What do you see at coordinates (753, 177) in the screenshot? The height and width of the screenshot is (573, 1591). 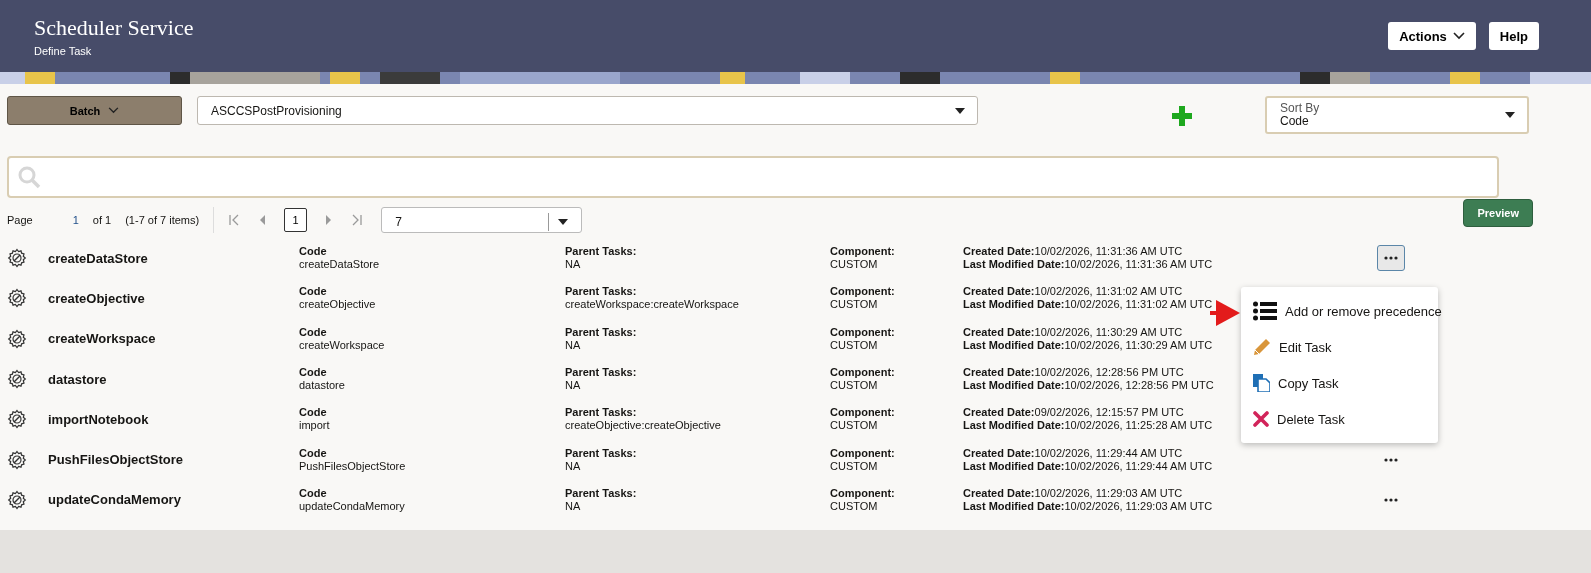 I see `search-field` at bounding box center [753, 177].